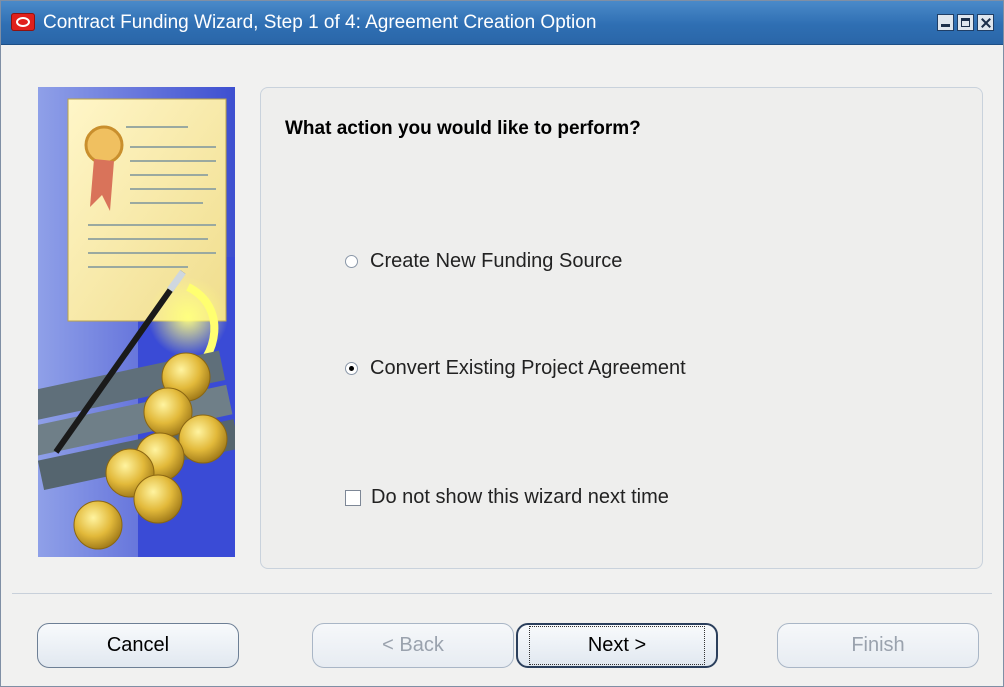 Image resolution: width=1004 pixels, height=687 pixels. I want to click on radio-button-selected, so click(351, 368).